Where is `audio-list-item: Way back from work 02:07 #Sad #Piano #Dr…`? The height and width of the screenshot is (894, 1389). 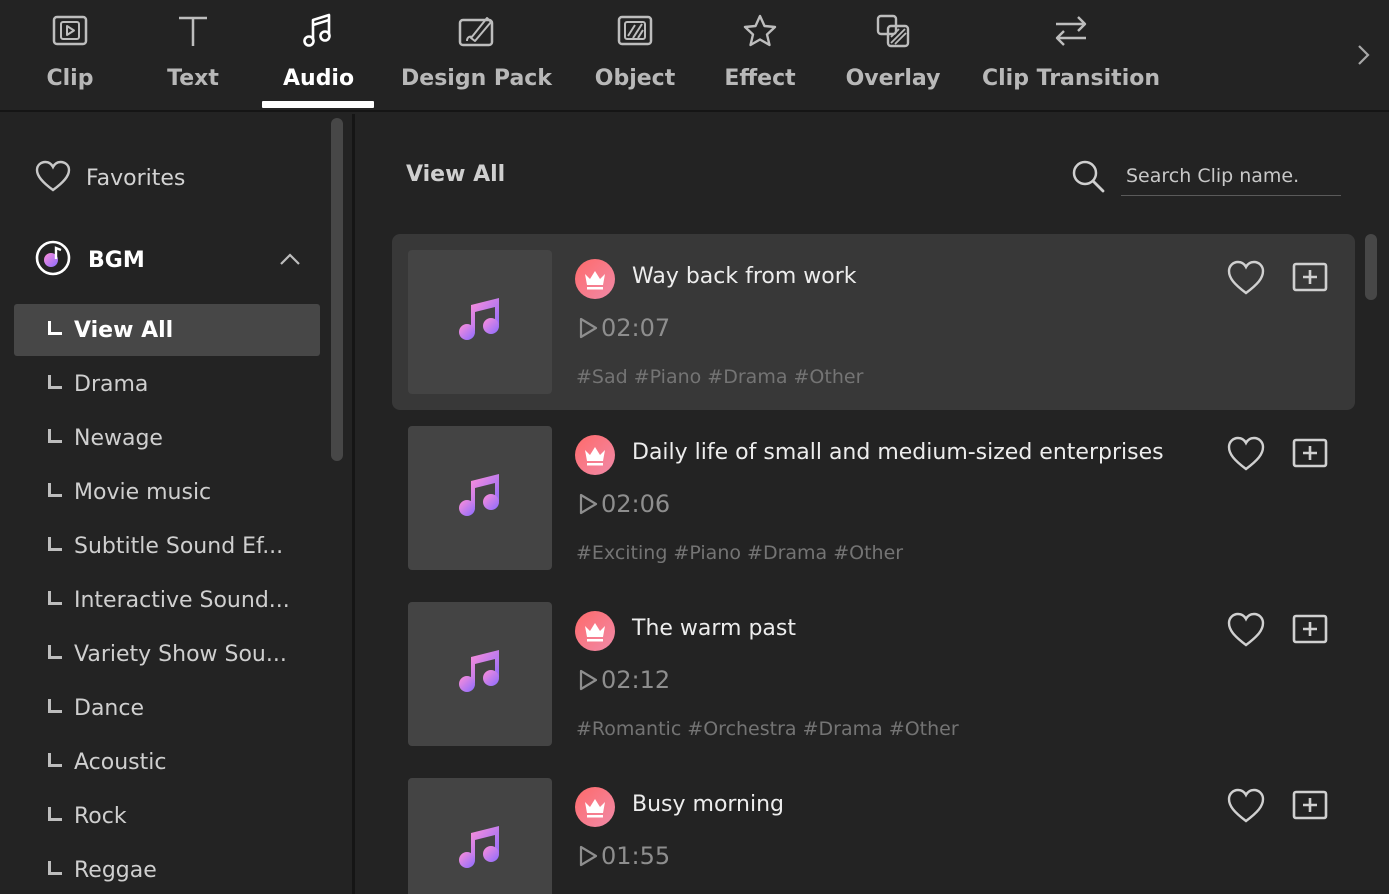
audio-list-item: Way back from work 02:07 #Sad #Piano #Dr… is located at coordinates (873, 322).